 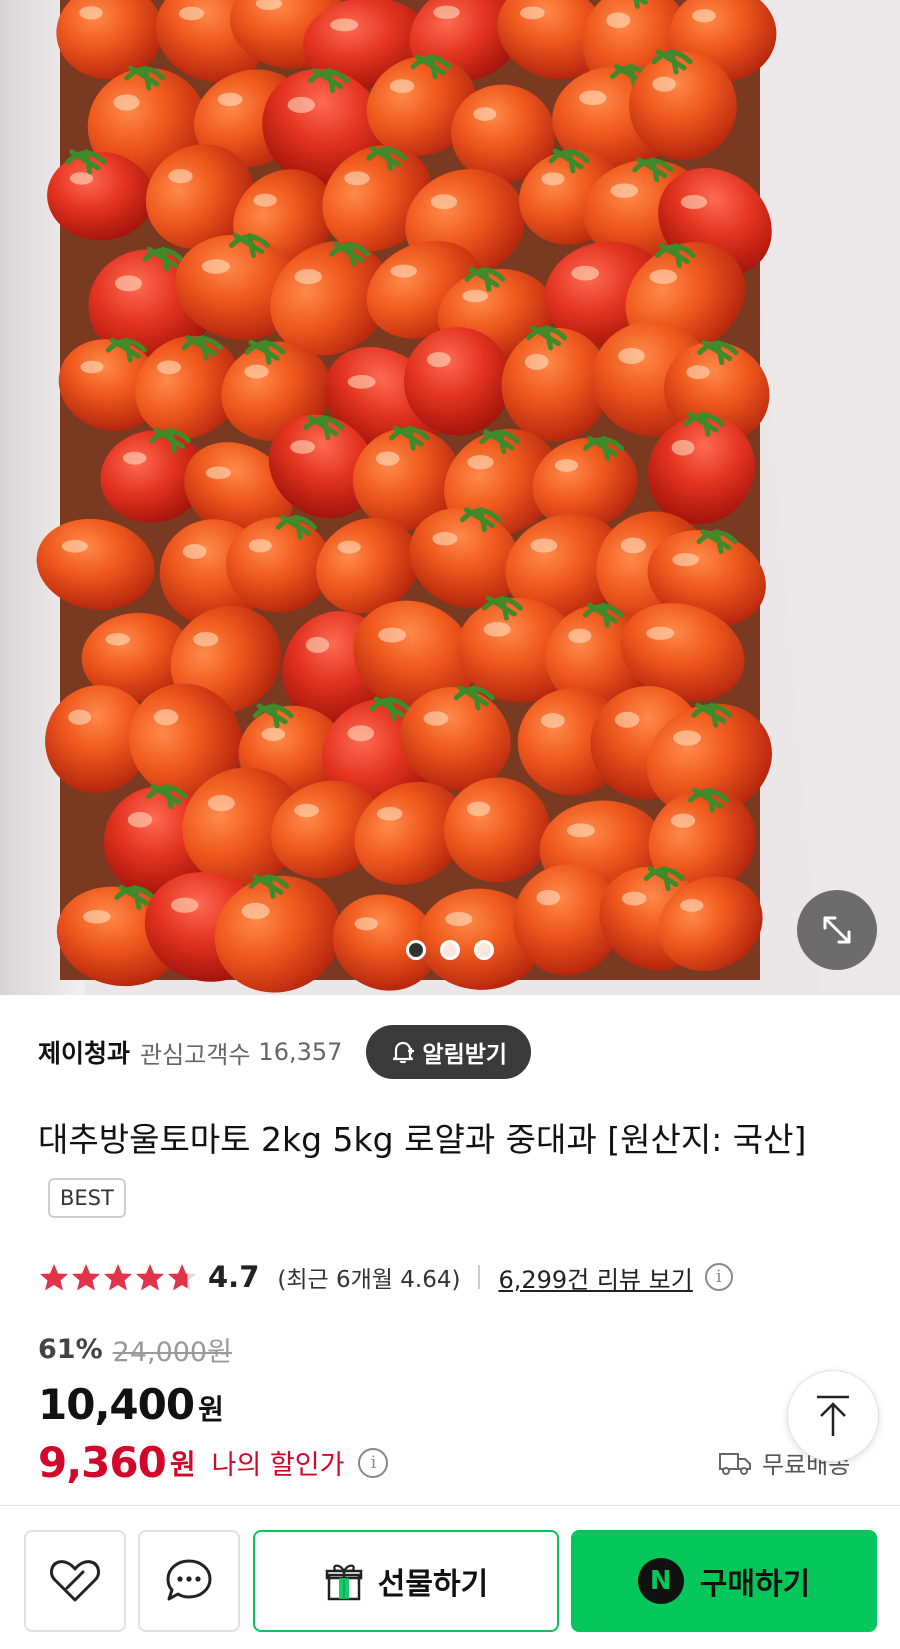 What do you see at coordinates (595, 1277) in the screenshot?
I see `review-link: 6,299건 리뷰 보기` at bounding box center [595, 1277].